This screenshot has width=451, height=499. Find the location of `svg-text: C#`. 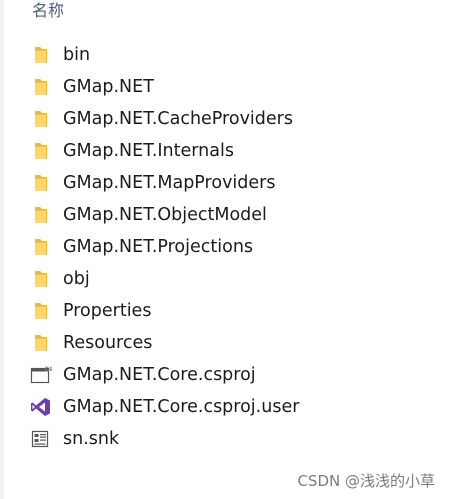

svg-text: C# is located at coordinates (49, 369).